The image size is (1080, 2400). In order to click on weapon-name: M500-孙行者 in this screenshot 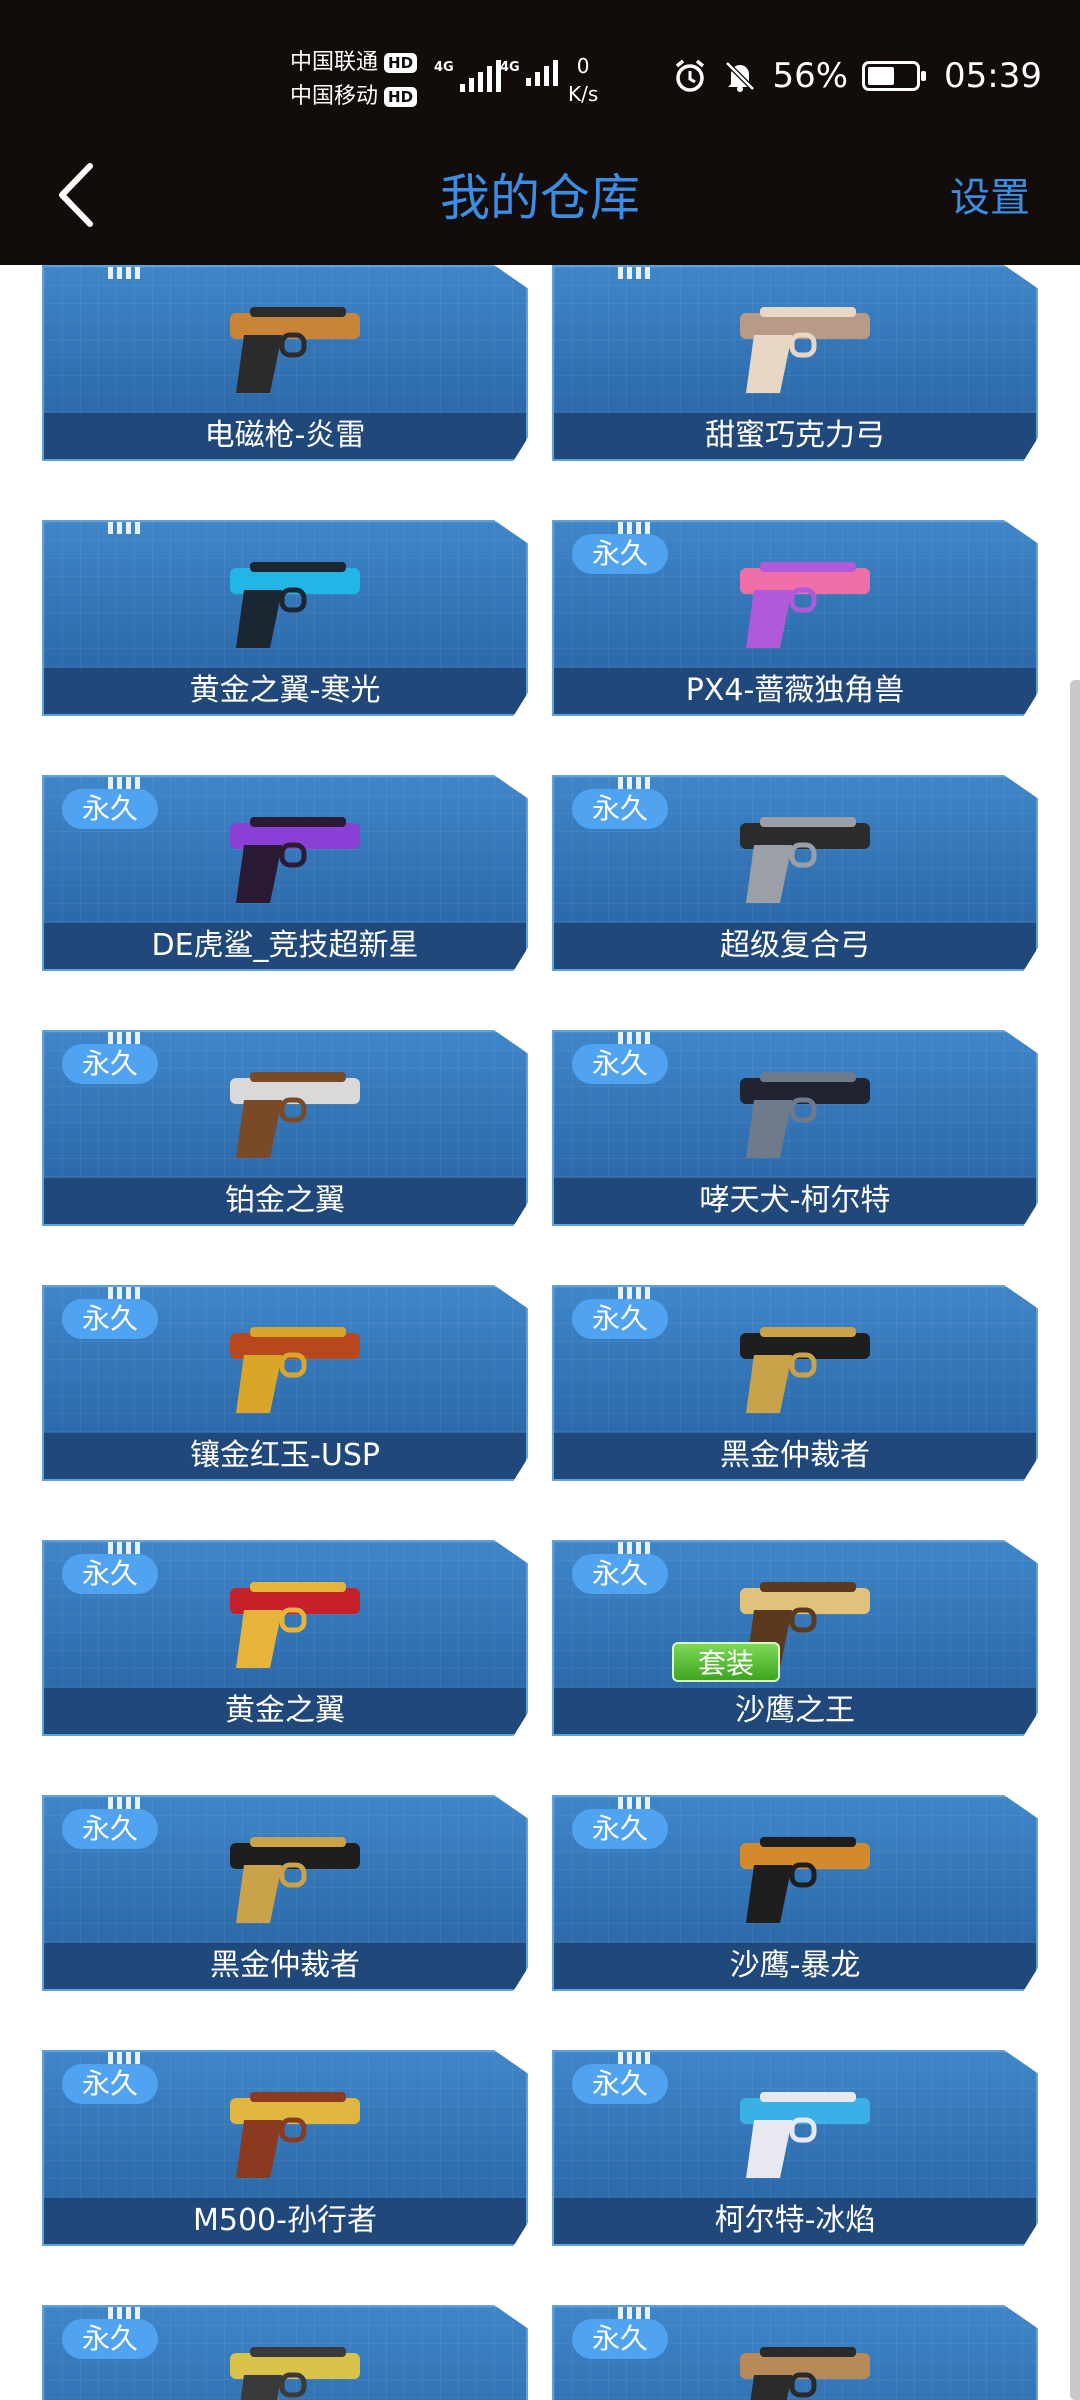, I will do `click(285, 2220)`.